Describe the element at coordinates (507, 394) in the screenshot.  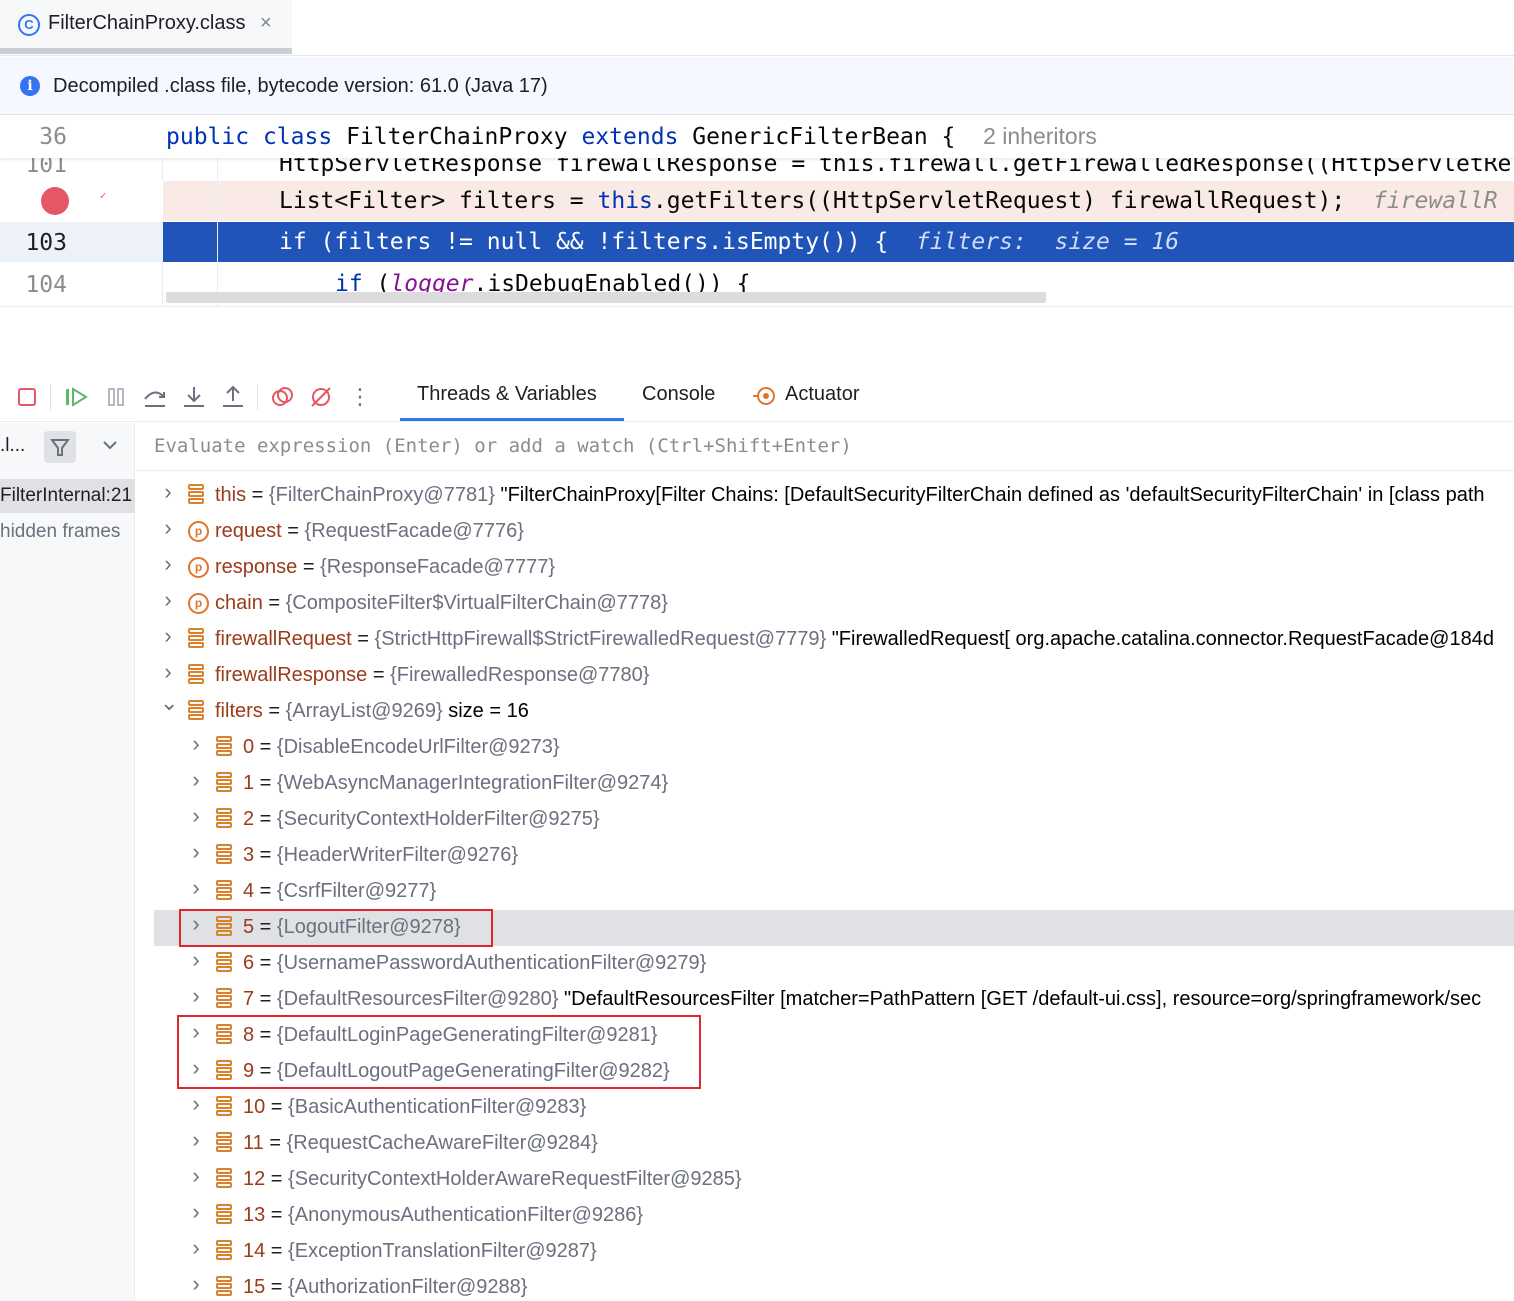
I see `tab-threads-variables: Threads & Variables` at that location.